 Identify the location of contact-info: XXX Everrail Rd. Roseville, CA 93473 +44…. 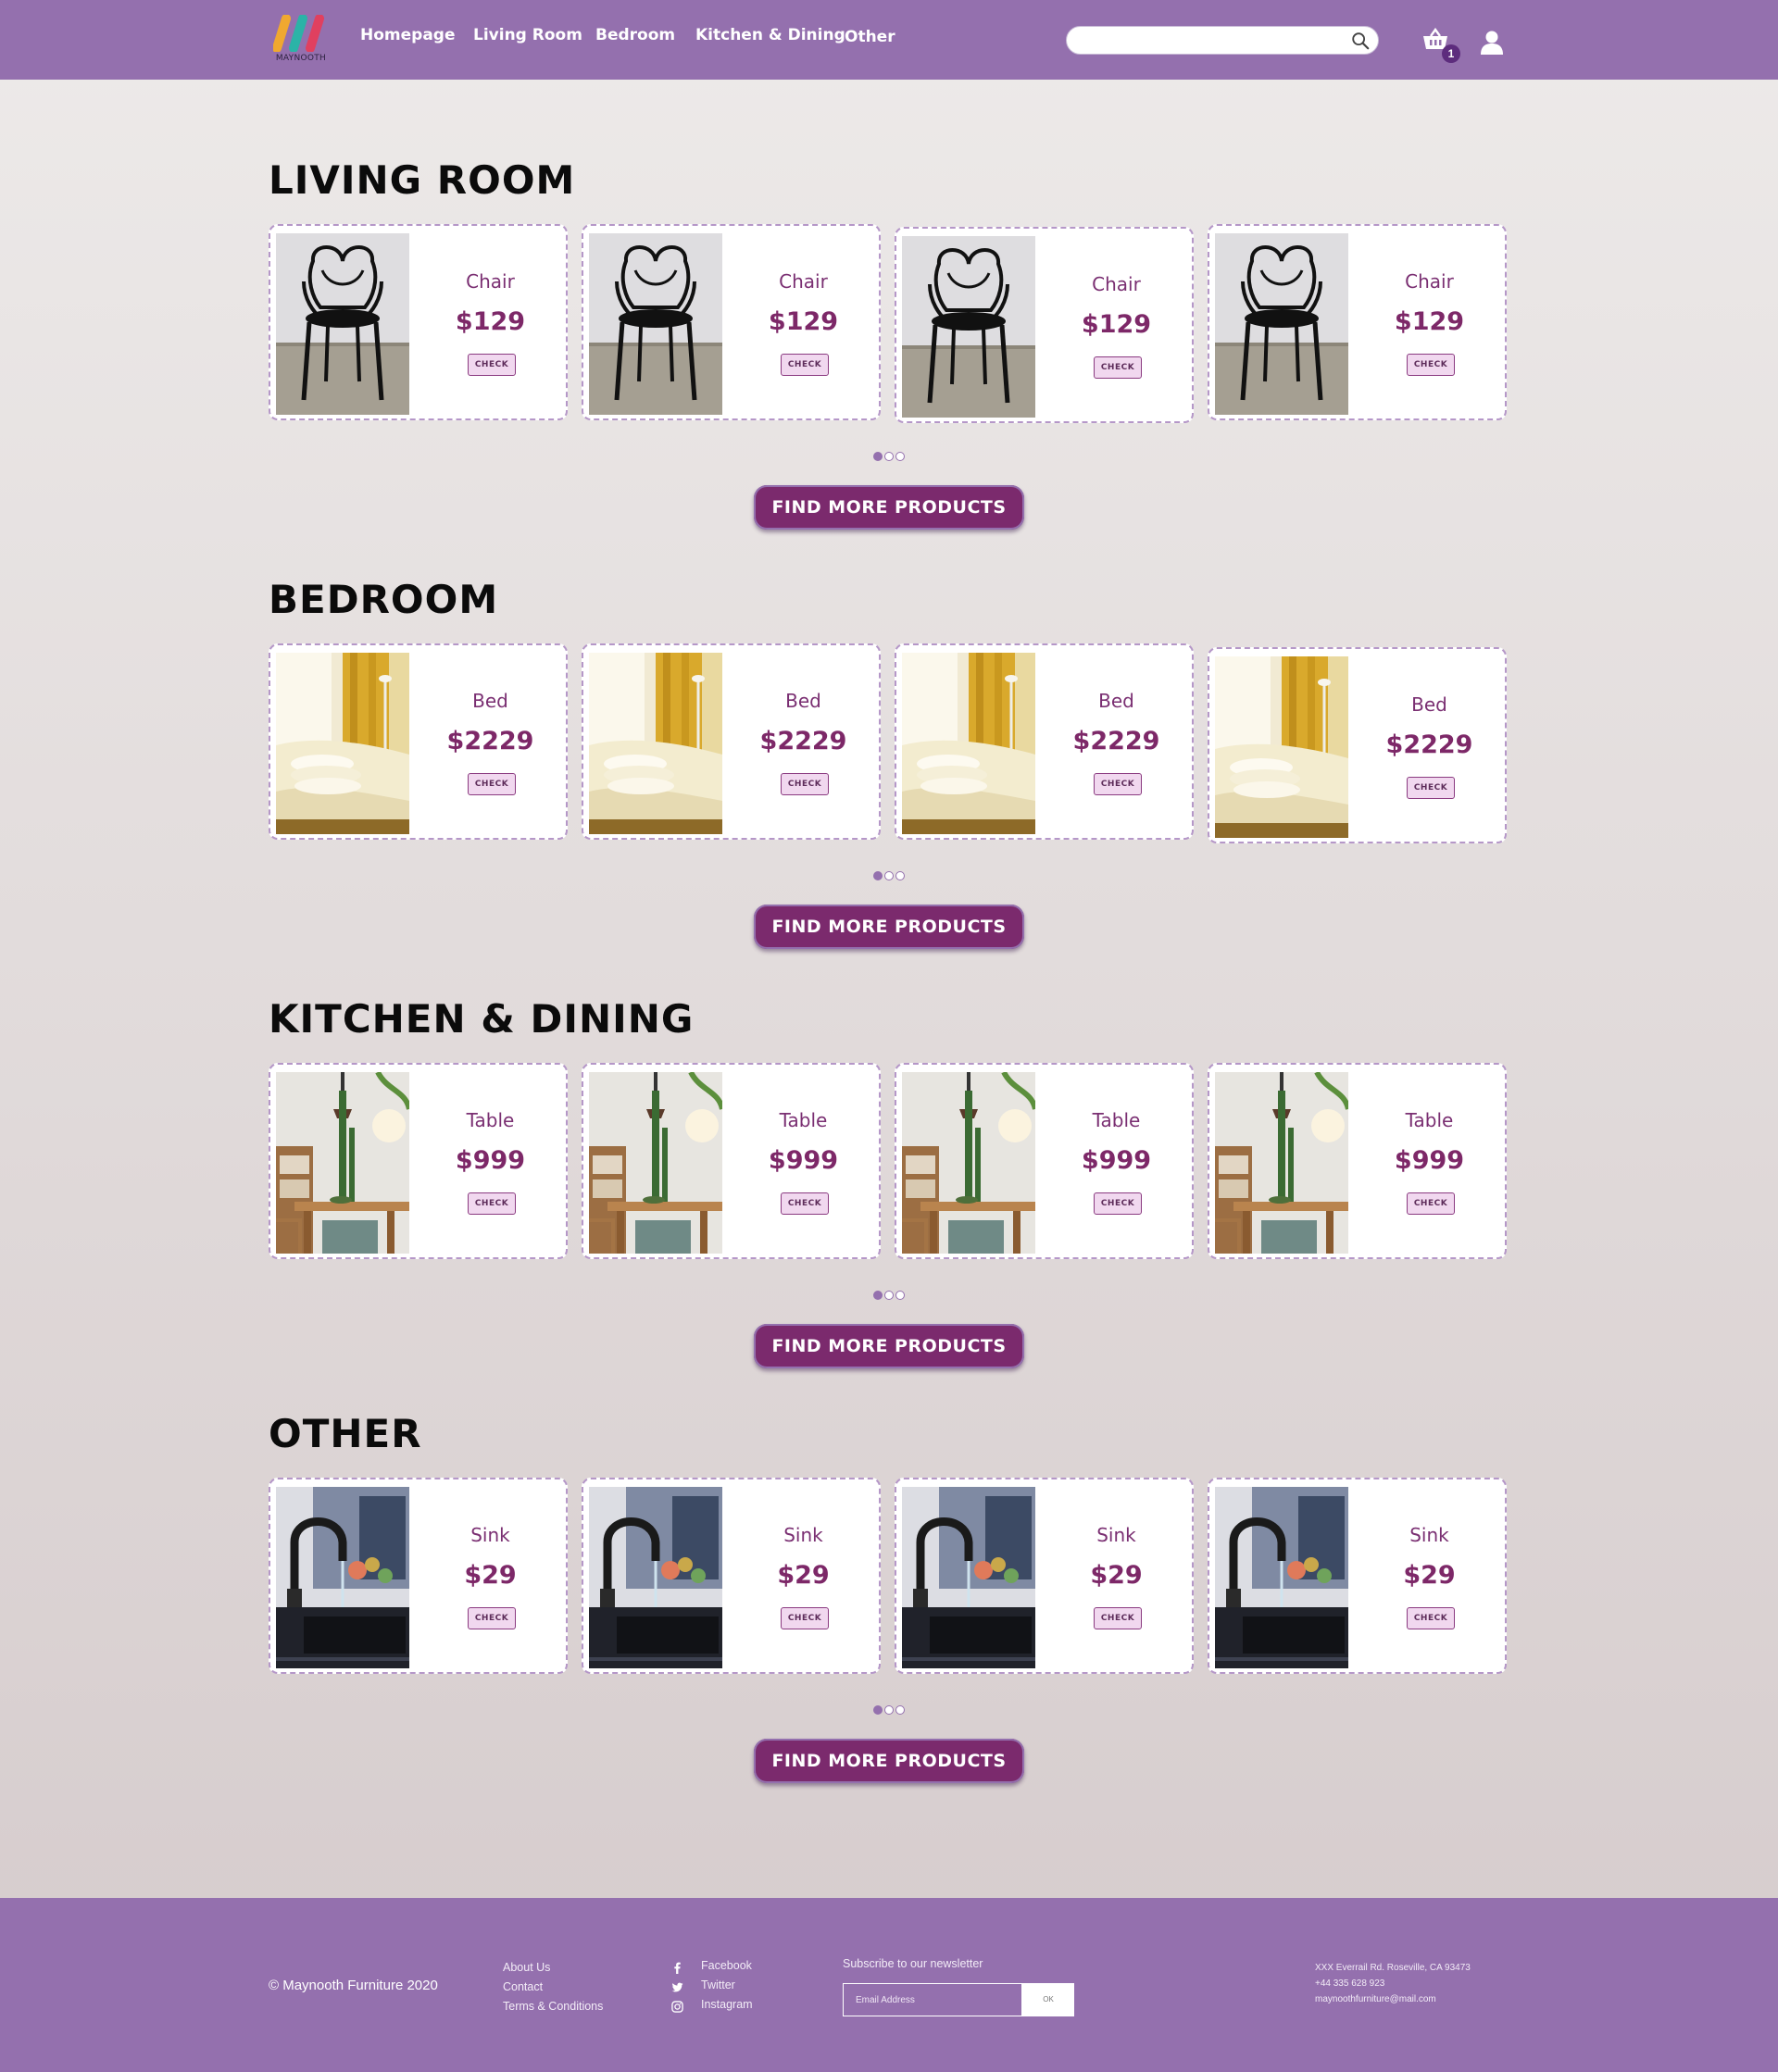
(1393, 1986).